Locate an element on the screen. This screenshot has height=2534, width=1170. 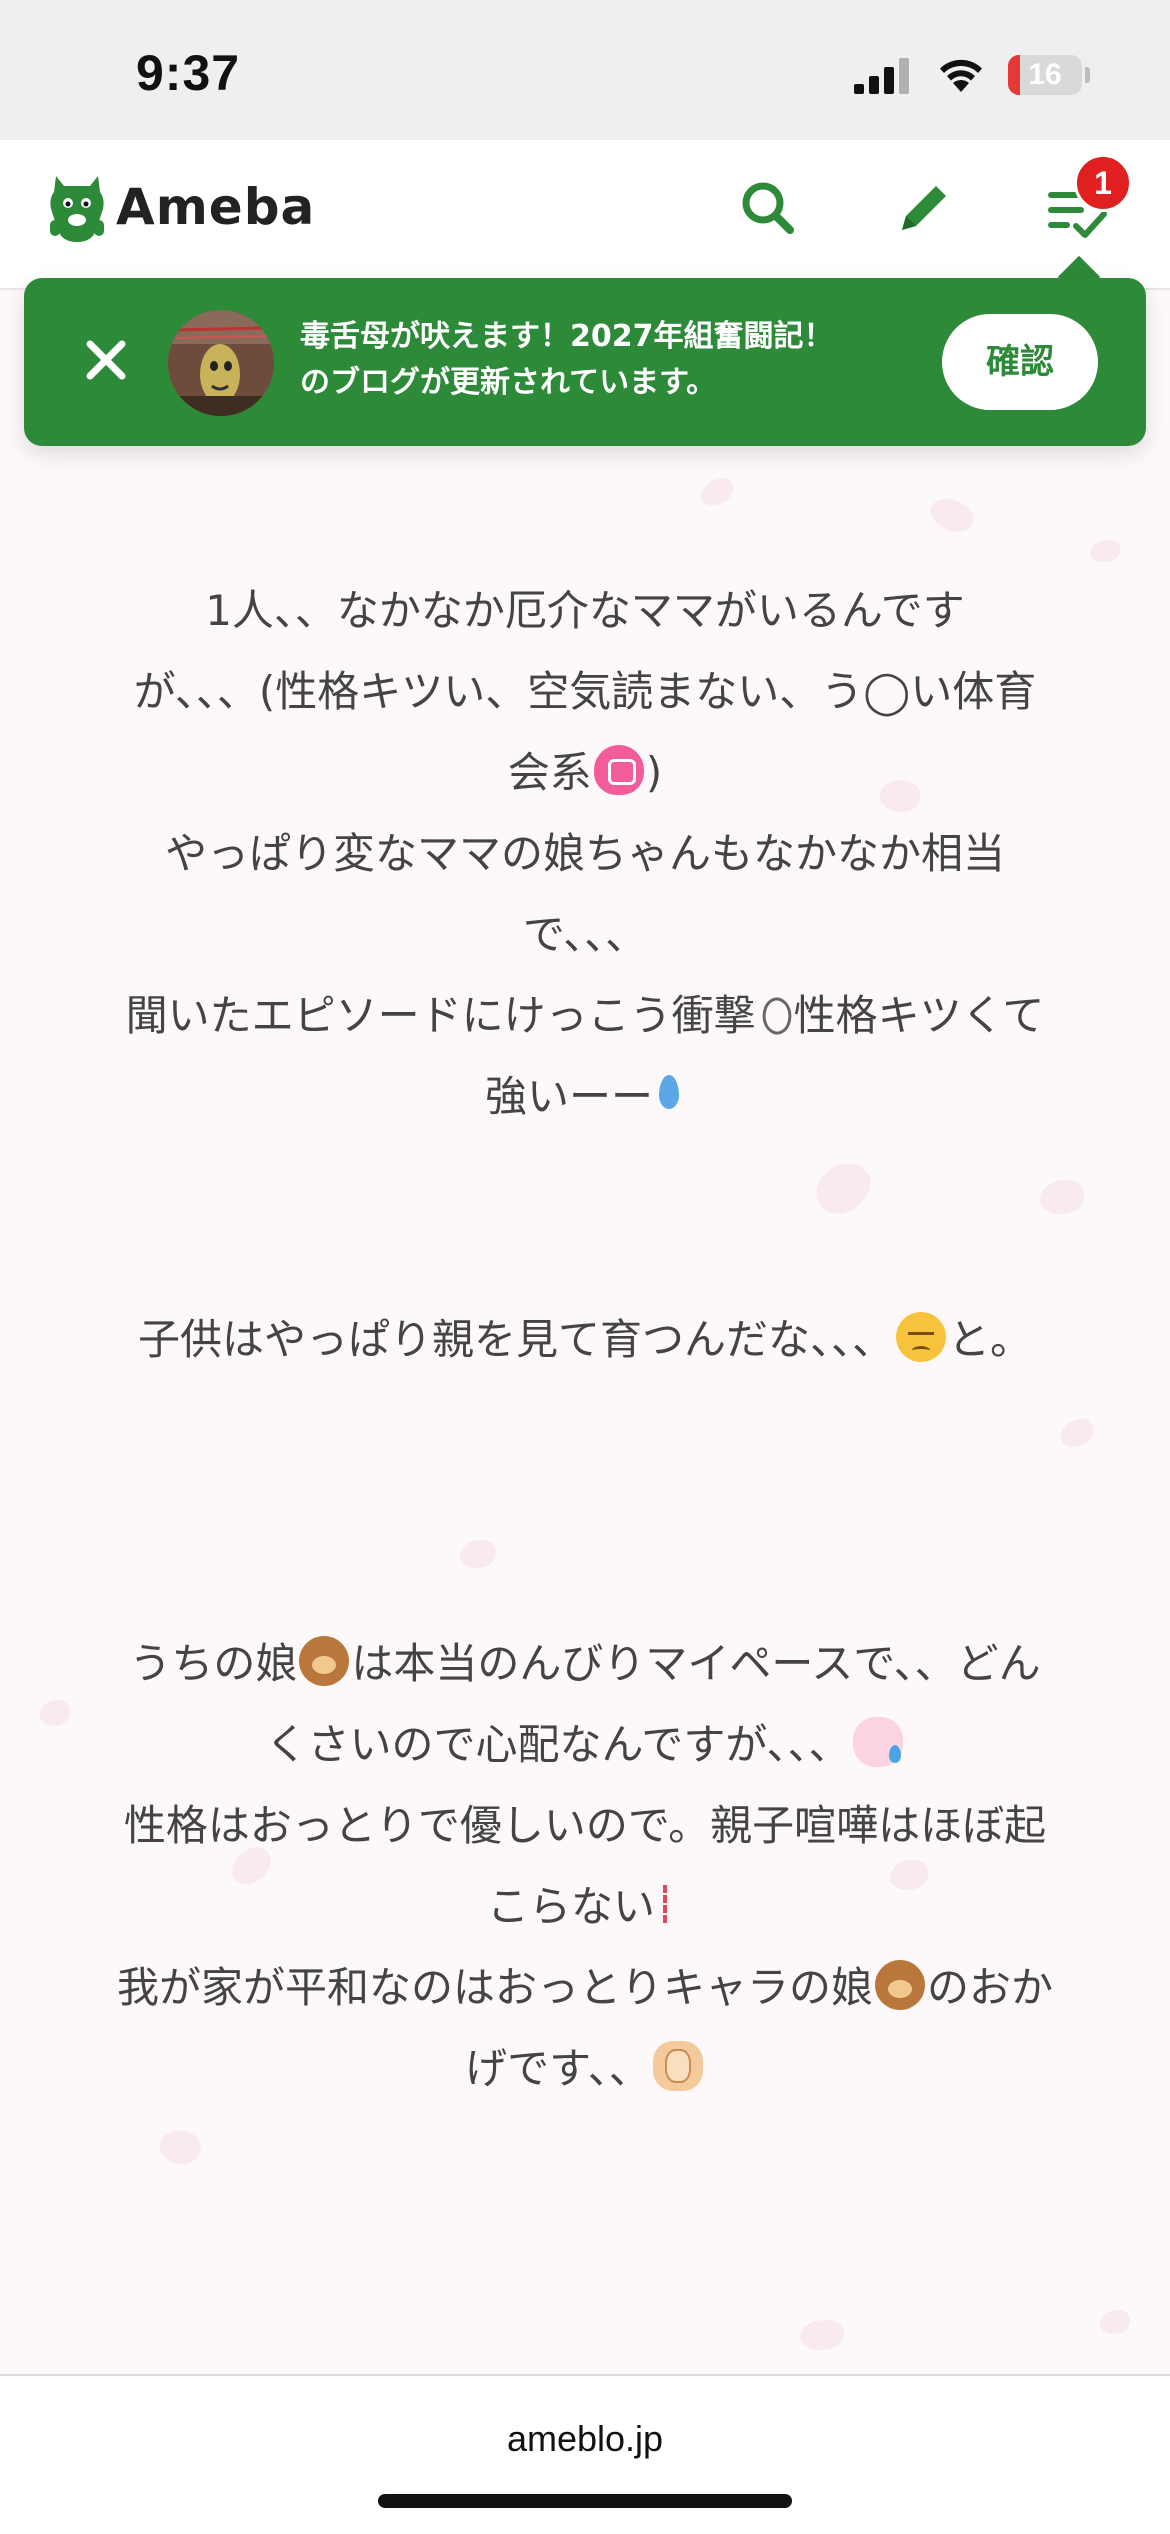
article-line: やっぱり変なママの娘ちゃんもなかなか相当 is located at coordinates (584, 853).